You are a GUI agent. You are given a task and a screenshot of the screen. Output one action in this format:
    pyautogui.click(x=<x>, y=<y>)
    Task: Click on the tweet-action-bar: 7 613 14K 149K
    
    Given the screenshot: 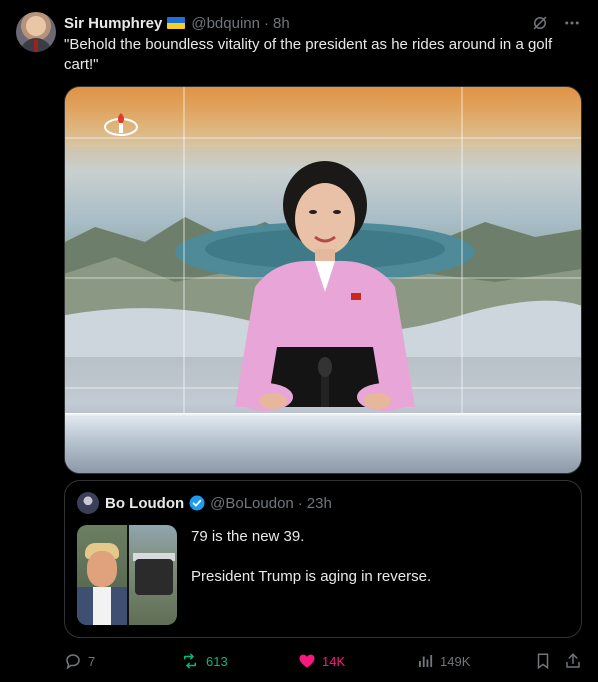 What is the action you would take?
    pyautogui.click(x=323, y=661)
    